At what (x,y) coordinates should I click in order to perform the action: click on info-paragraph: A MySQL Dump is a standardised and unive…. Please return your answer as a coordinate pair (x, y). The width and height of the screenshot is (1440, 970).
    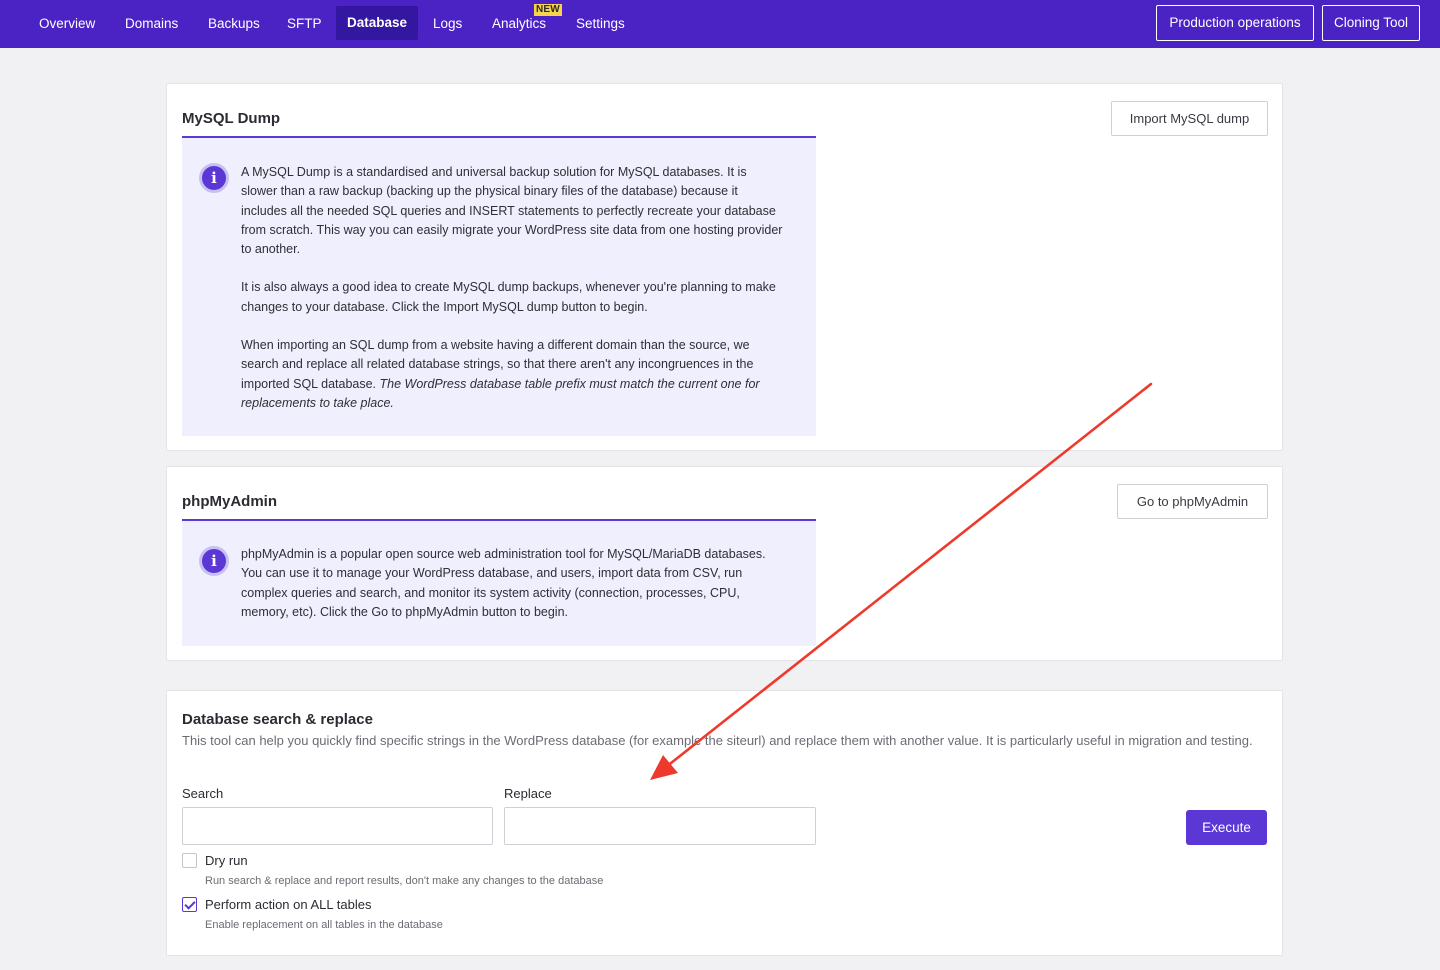
    Looking at the image, I should click on (512, 211).